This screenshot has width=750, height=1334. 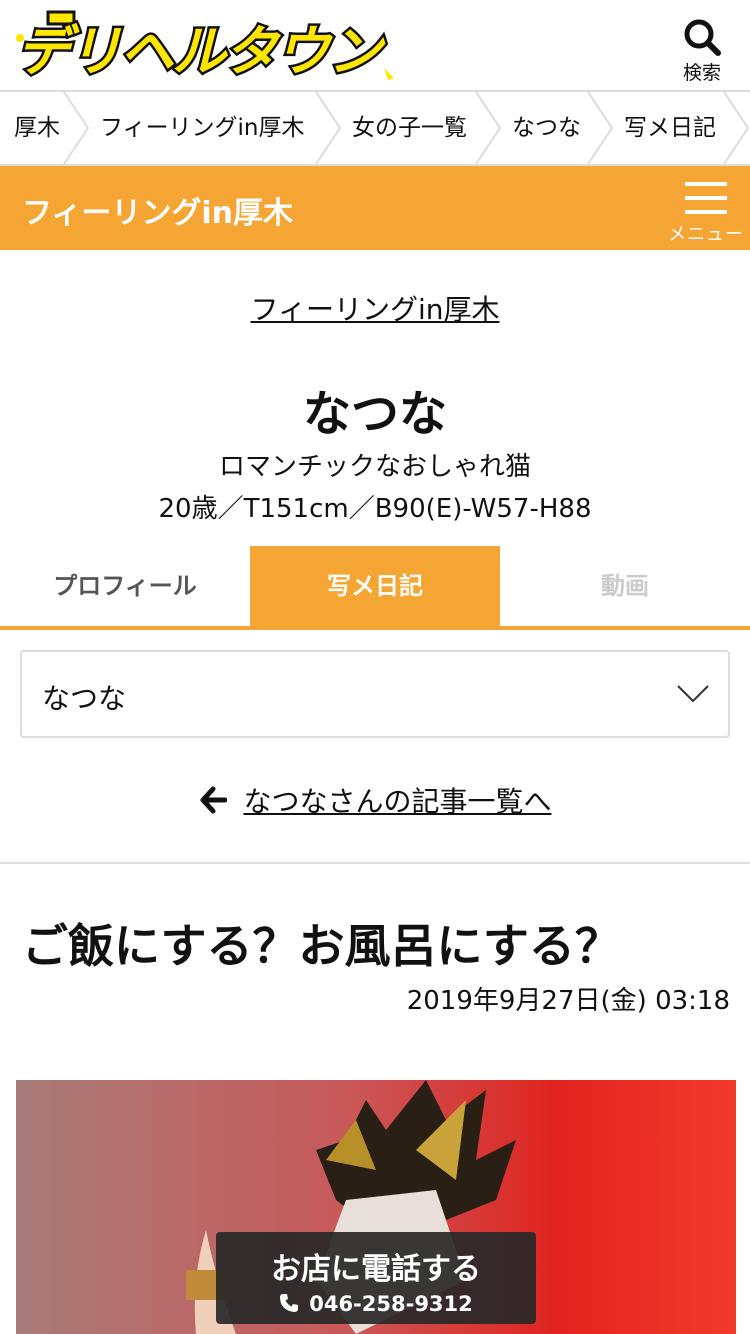 I want to click on search-label: 検索, so click(x=701, y=73).